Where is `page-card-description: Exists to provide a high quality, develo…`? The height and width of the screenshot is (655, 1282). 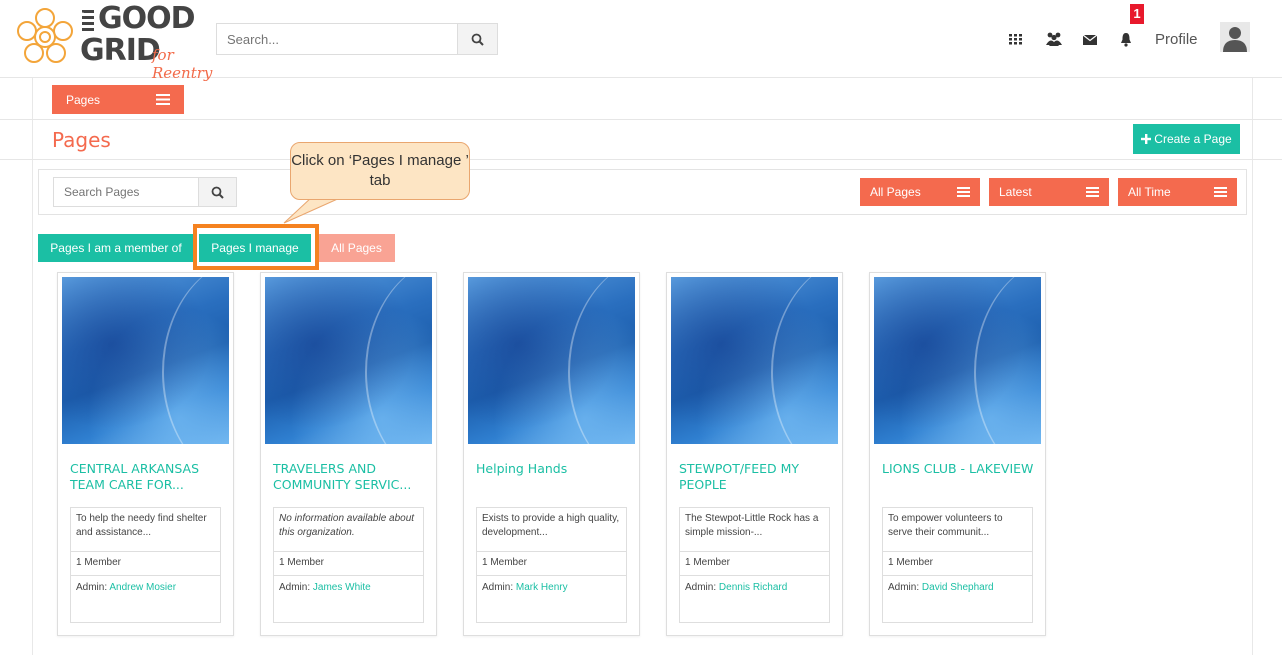
page-card-description: Exists to provide a high quality, develo… is located at coordinates (551, 530).